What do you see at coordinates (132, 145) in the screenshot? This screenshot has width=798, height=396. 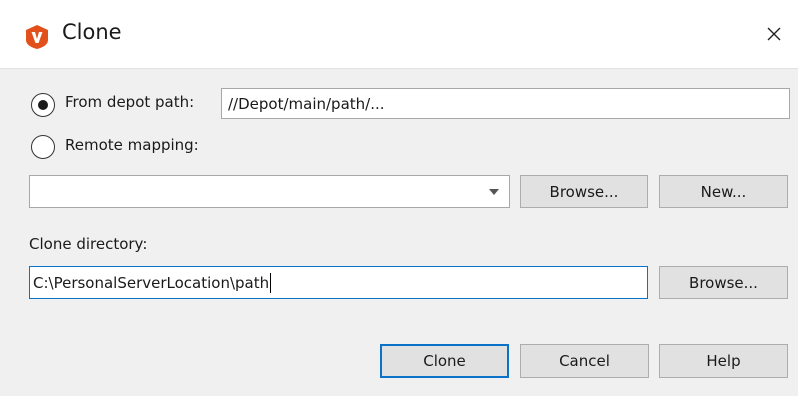 I see `remote-mapping-label: Remote mapping:` at bounding box center [132, 145].